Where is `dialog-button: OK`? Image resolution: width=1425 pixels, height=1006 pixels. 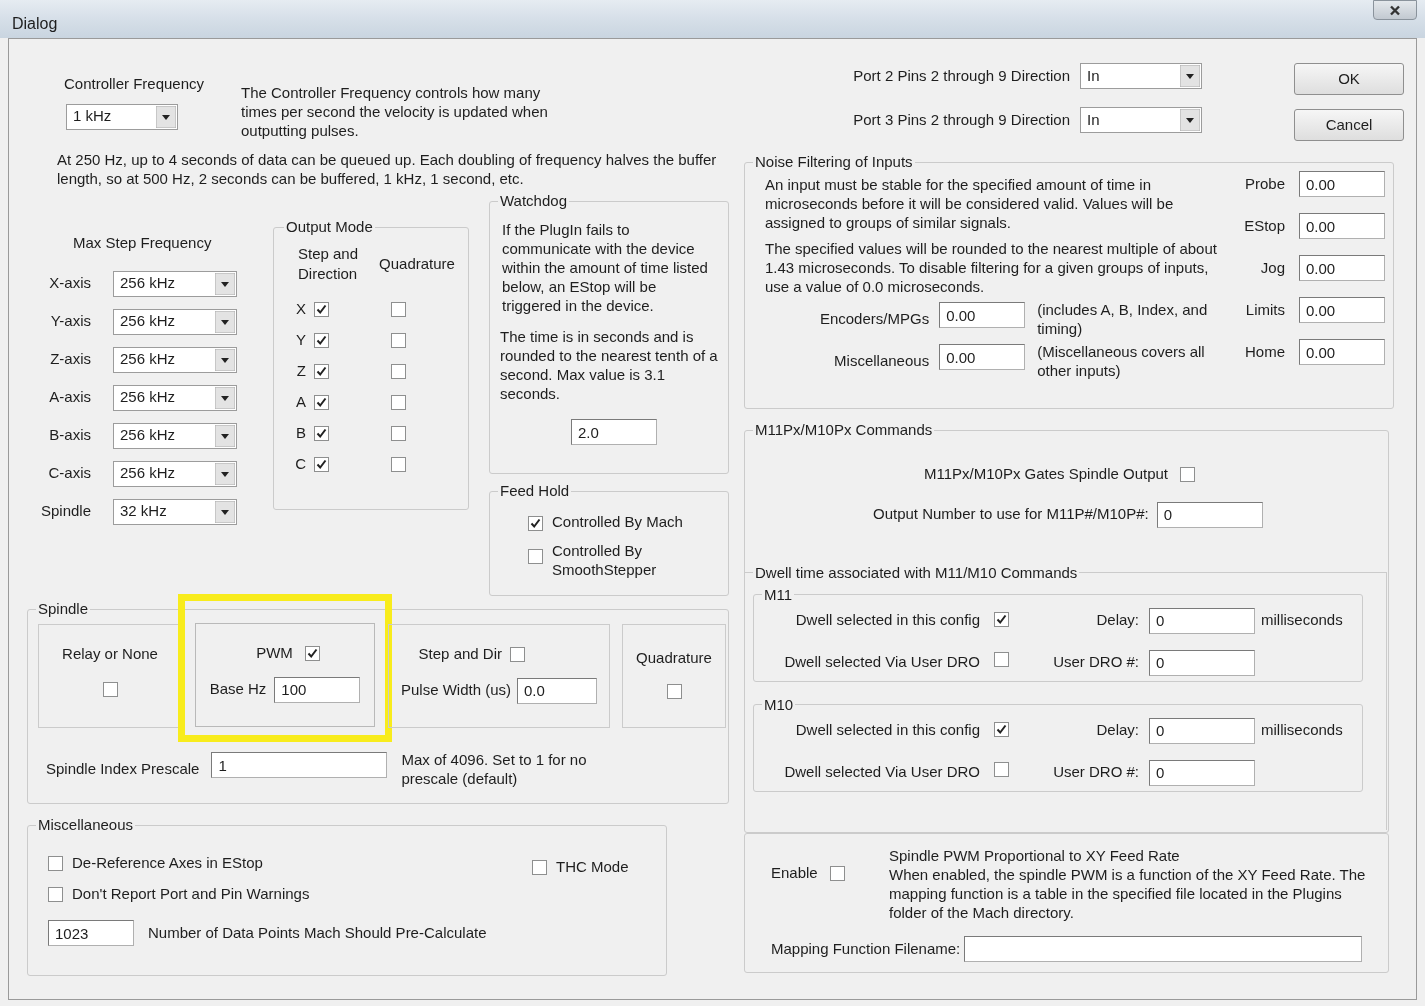 dialog-button: OK is located at coordinates (1349, 79).